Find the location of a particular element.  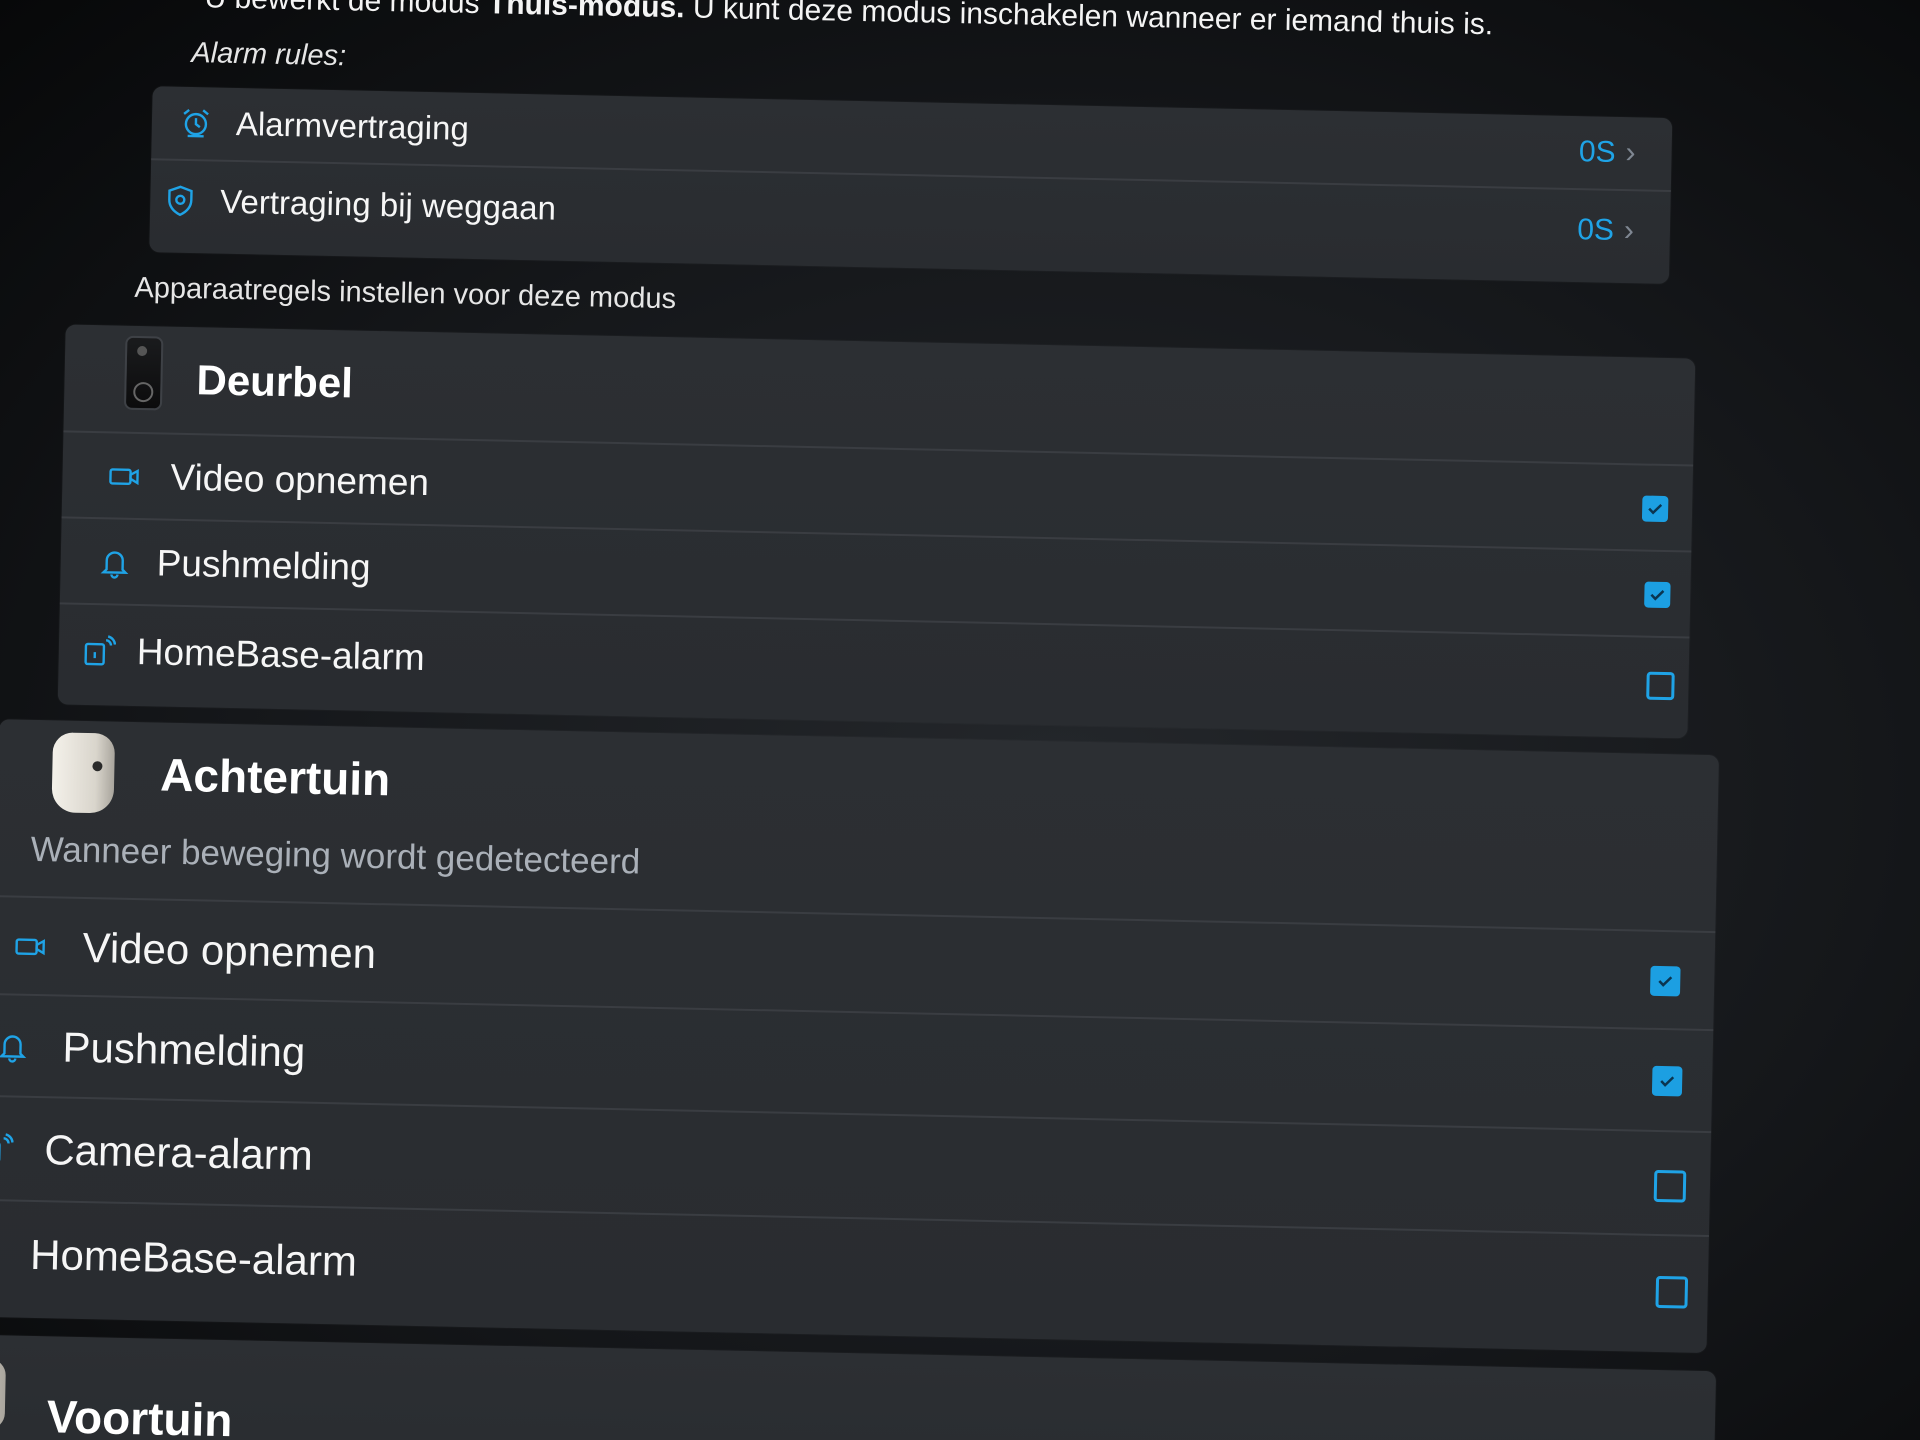

exit-delay-value: 0S › is located at coordinates (1605, 230).